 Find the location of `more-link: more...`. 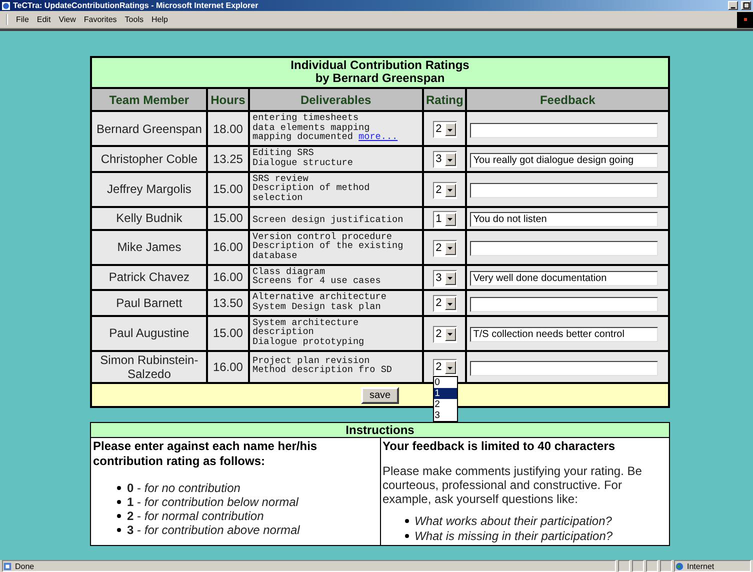

more-link: more... is located at coordinates (378, 136).